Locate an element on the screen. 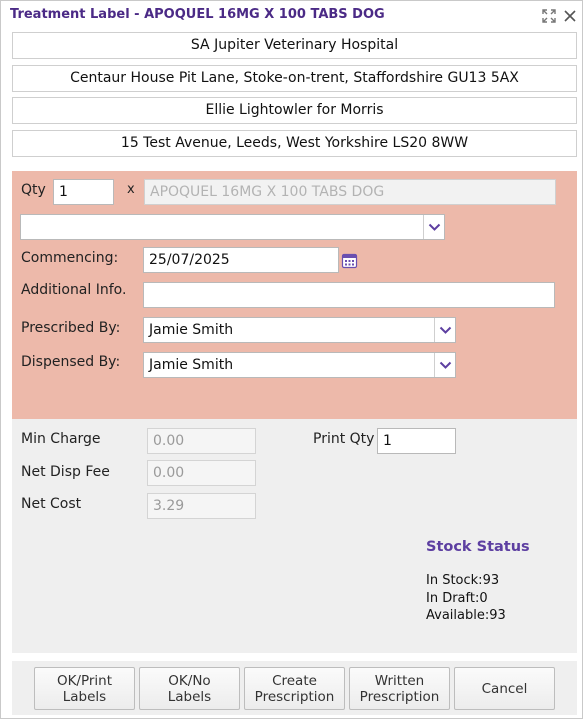  prescribed-by-label: Prescribed By: is located at coordinates (71, 328).